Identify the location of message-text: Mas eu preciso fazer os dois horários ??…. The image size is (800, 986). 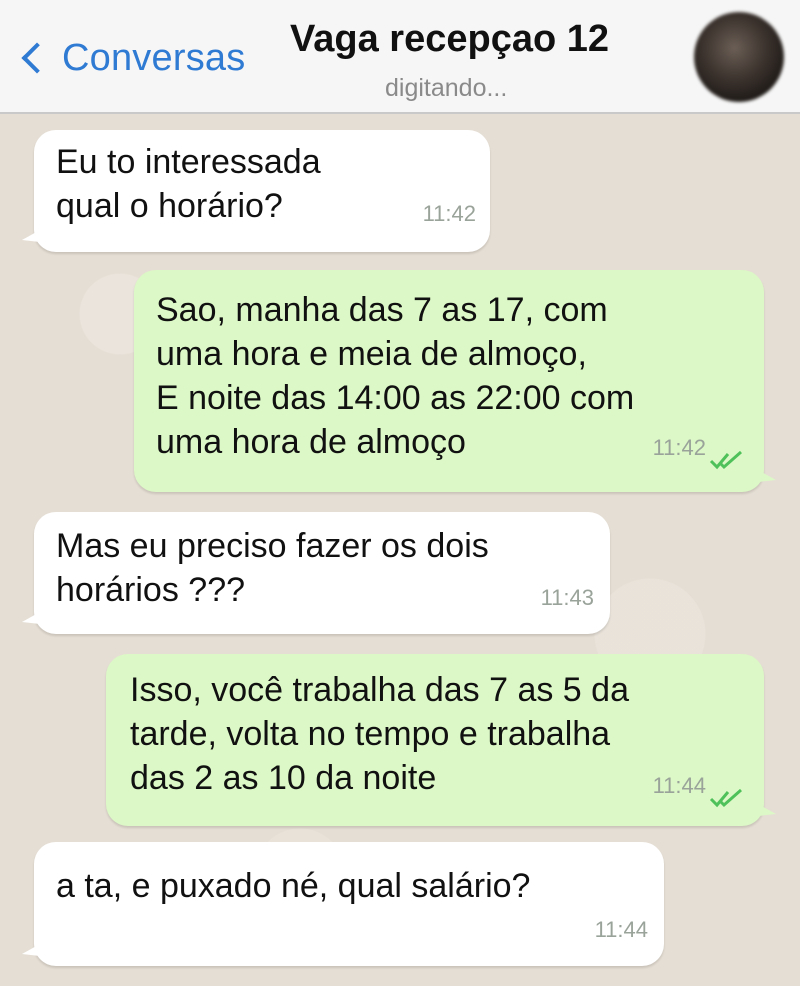
(272, 568).